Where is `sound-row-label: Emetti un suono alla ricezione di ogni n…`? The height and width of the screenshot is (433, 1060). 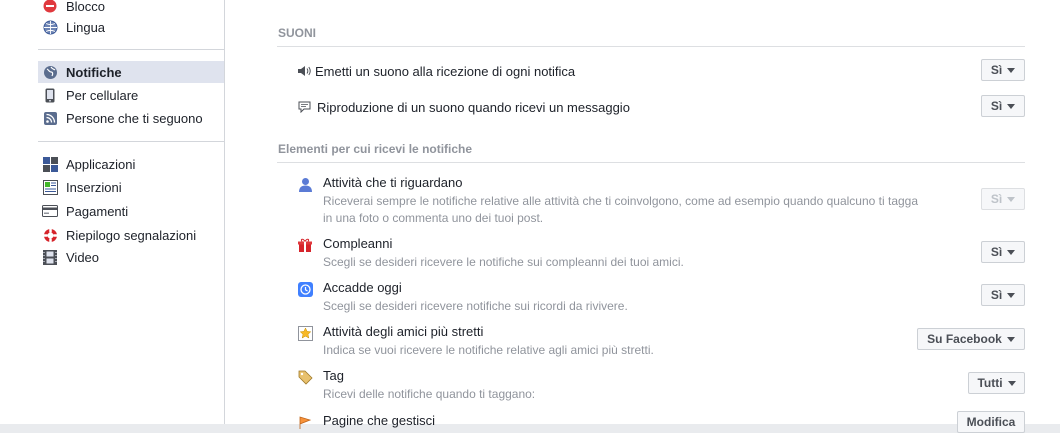 sound-row-label: Emetti un suono alla ricezione di ogni n… is located at coordinates (445, 71).